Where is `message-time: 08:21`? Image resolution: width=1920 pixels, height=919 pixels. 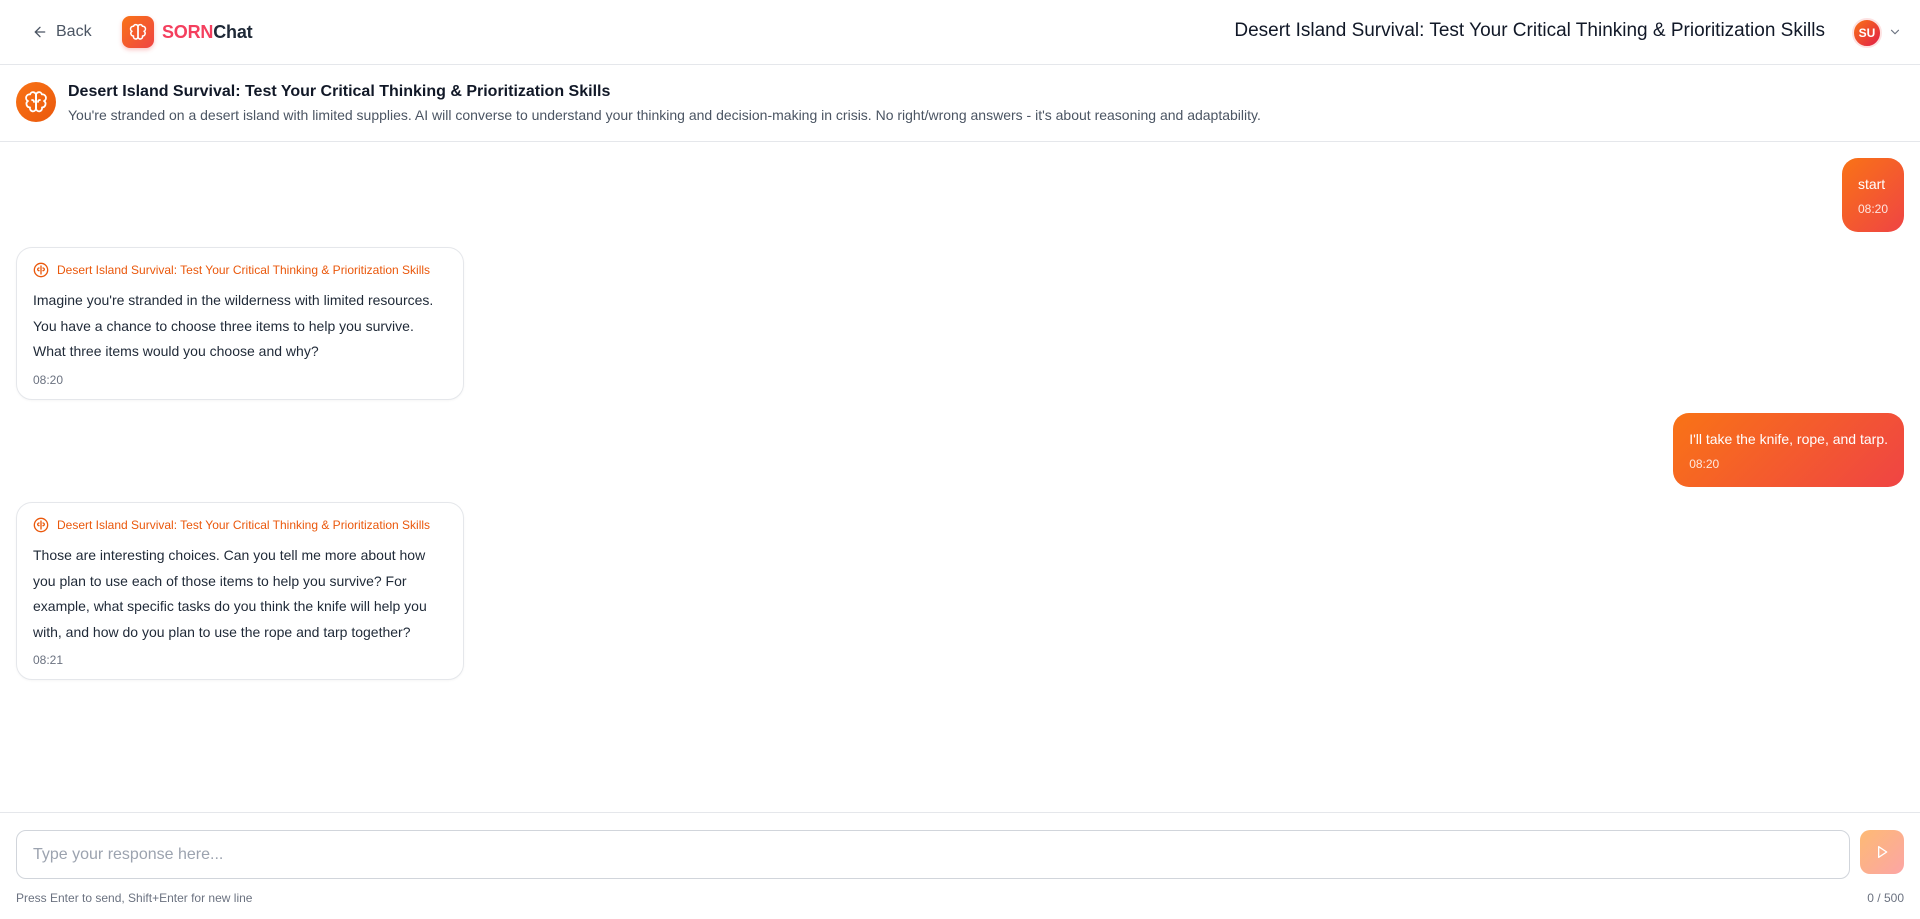 message-time: 08:21 is located at coordinates (48, 660).